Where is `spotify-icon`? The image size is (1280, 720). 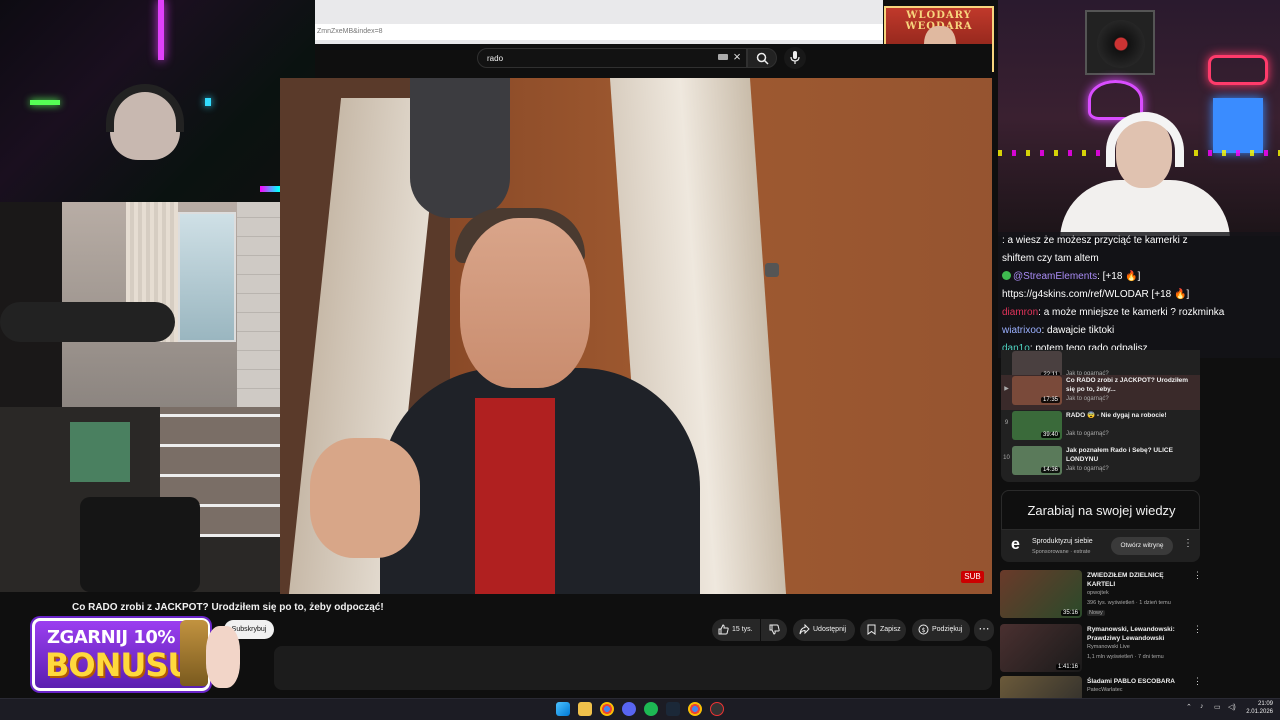
spotify-icon is located at coordinates (651, 709).